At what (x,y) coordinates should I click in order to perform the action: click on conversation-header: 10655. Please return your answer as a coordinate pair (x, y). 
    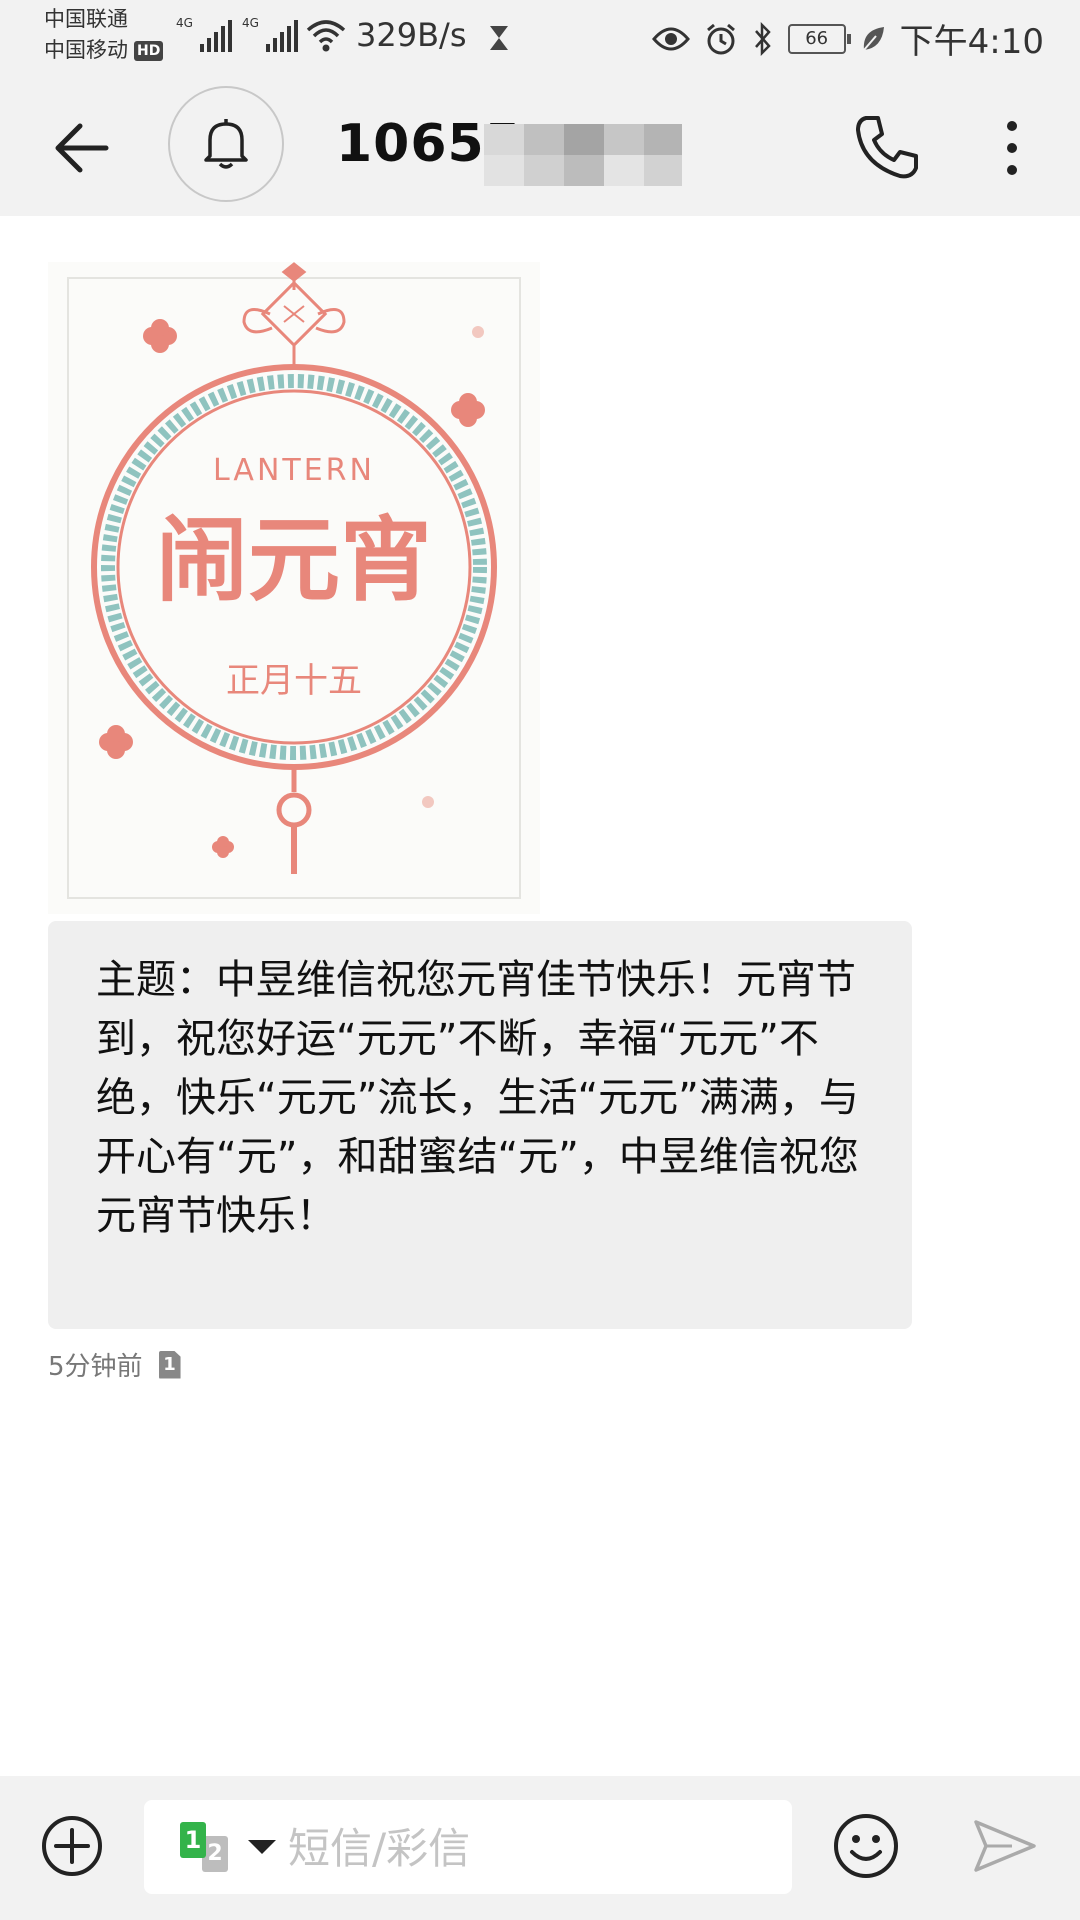
    Looking at the image, I should click on (540, 146).